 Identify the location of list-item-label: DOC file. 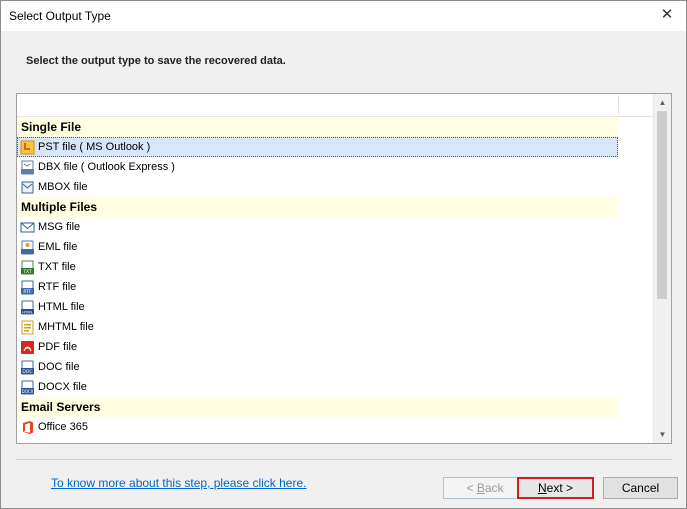
(59, 367).